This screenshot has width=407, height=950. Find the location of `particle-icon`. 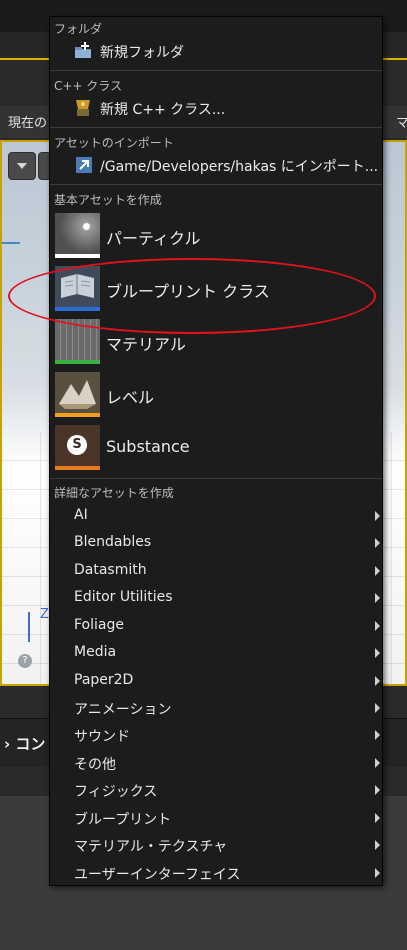

particle-icon is located at coordinates (77, 235).